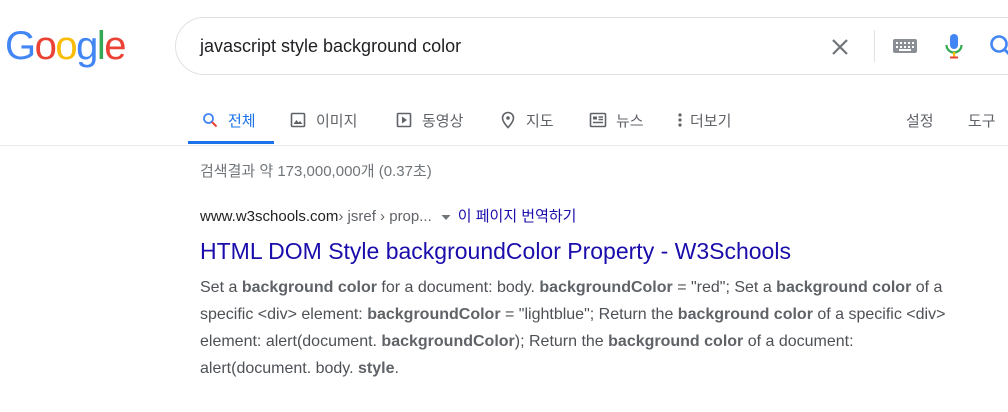  I want to click on tab-label: 동영상, so click(443, 121).